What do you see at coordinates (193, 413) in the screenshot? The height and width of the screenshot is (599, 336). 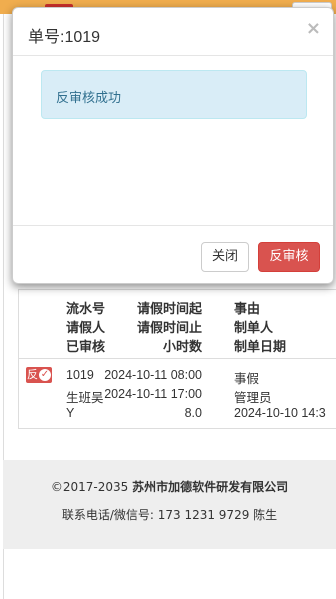 I see `cell-hours: 8.0` at bounding box center [193, 413].